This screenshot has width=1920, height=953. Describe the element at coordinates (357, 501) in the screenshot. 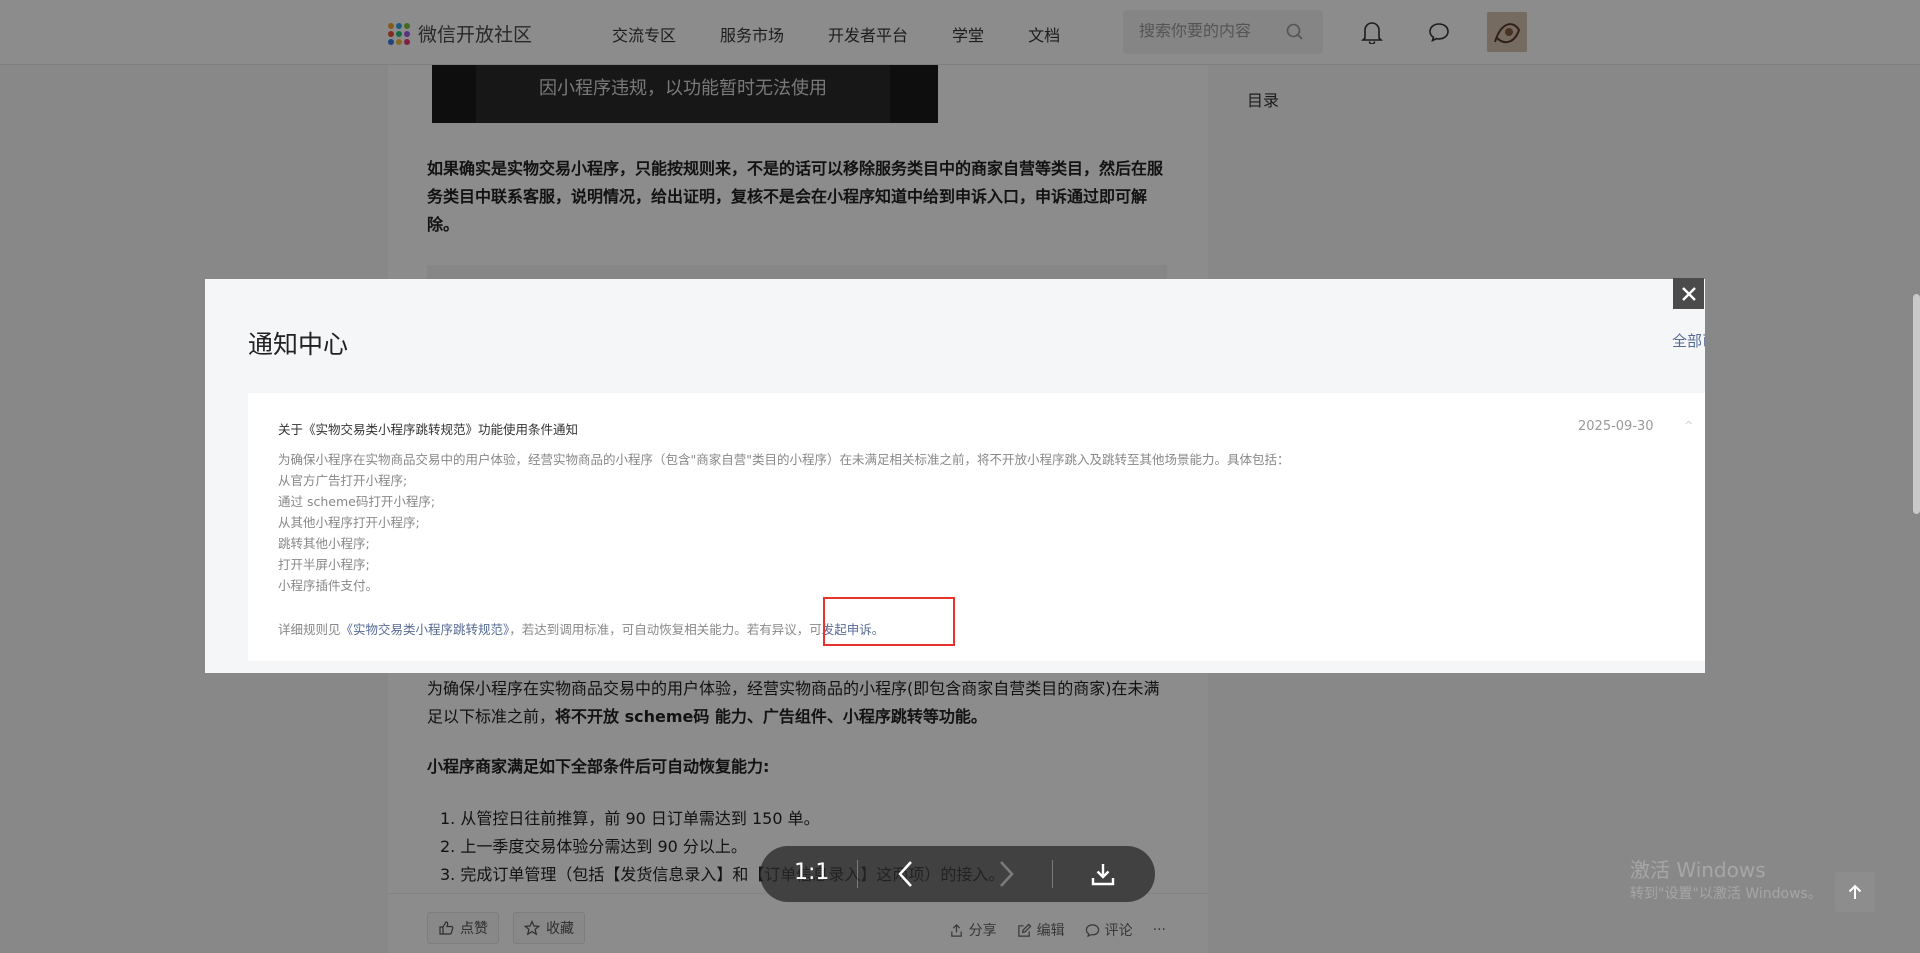

I see `notice-item: 通过 scheme码打开小程序;` at that location.